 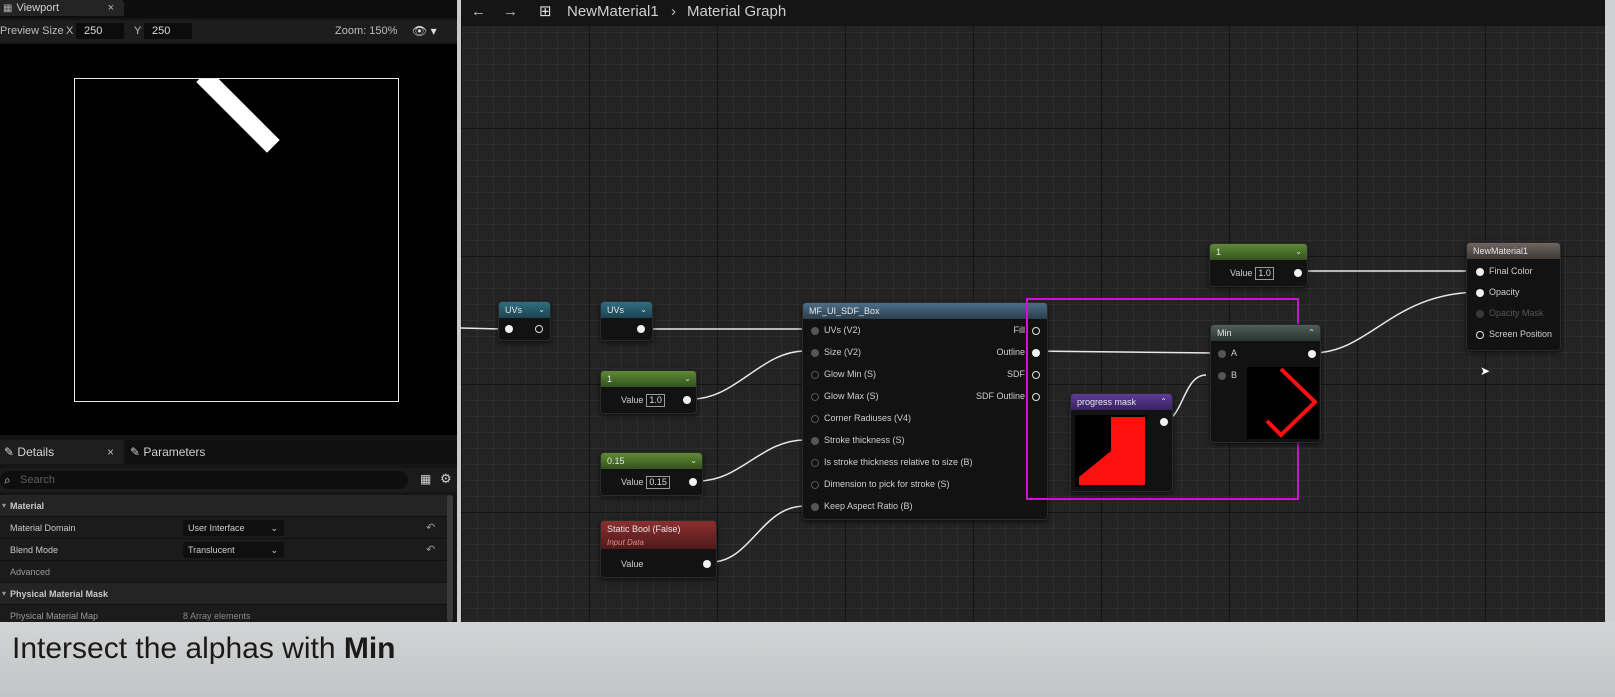 I want to click on value-row: Value 1.0, so click(x=643, y=400).